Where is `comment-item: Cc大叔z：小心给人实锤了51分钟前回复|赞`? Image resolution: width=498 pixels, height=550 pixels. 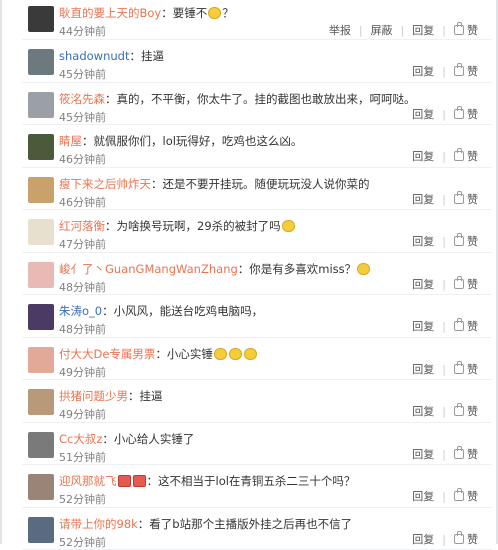 comment-item: Cc大叔z：小心给人实锤了51分钟前回复|赞 is located at coordinates (257, 444).